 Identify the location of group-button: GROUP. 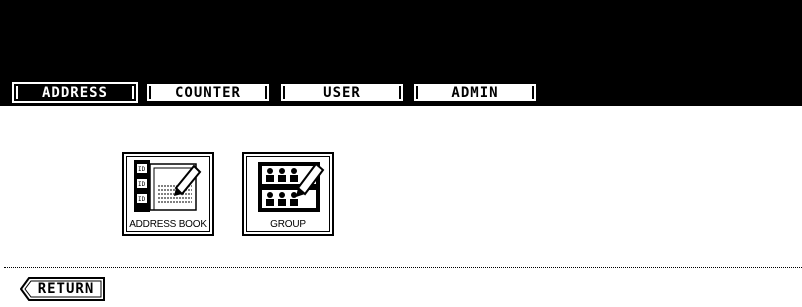
(288, 194).